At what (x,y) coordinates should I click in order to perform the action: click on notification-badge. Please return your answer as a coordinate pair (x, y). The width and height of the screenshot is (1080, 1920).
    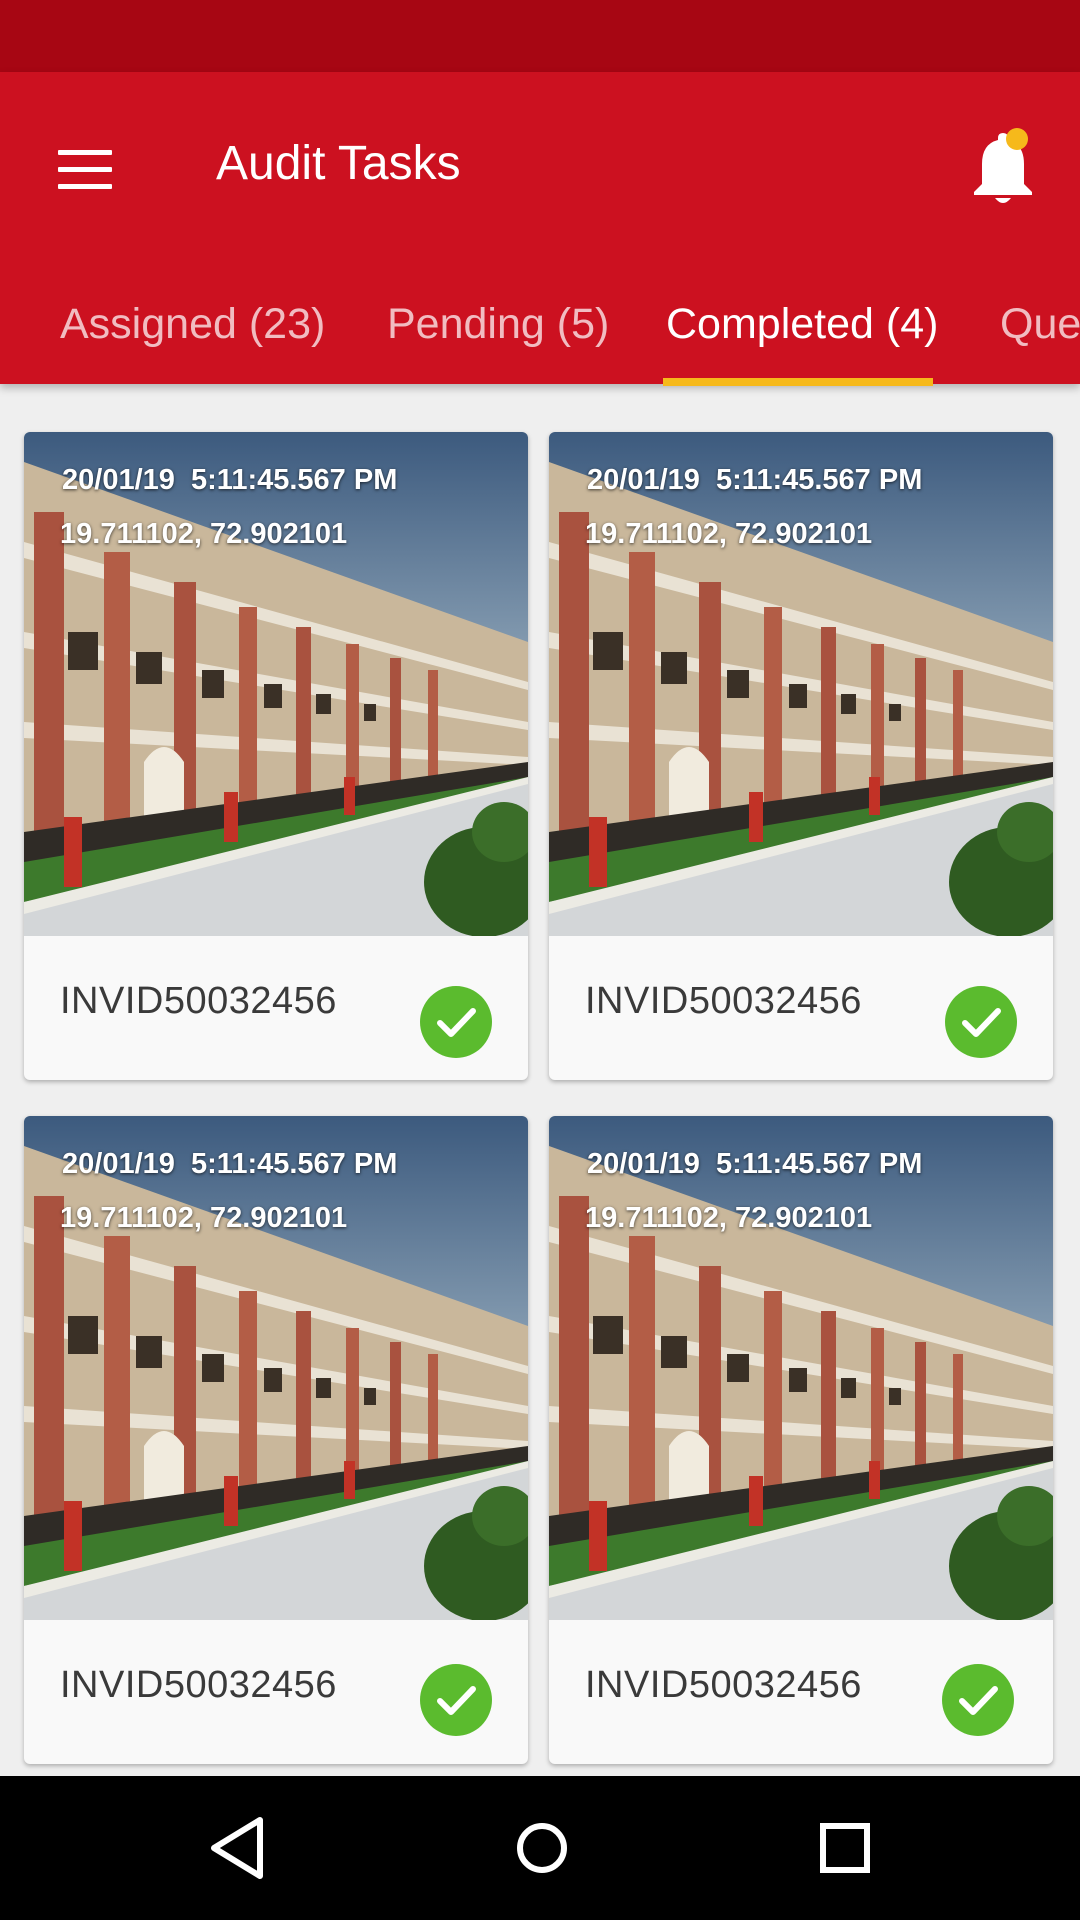
    Looking at the image, I should click on (1017, 139).